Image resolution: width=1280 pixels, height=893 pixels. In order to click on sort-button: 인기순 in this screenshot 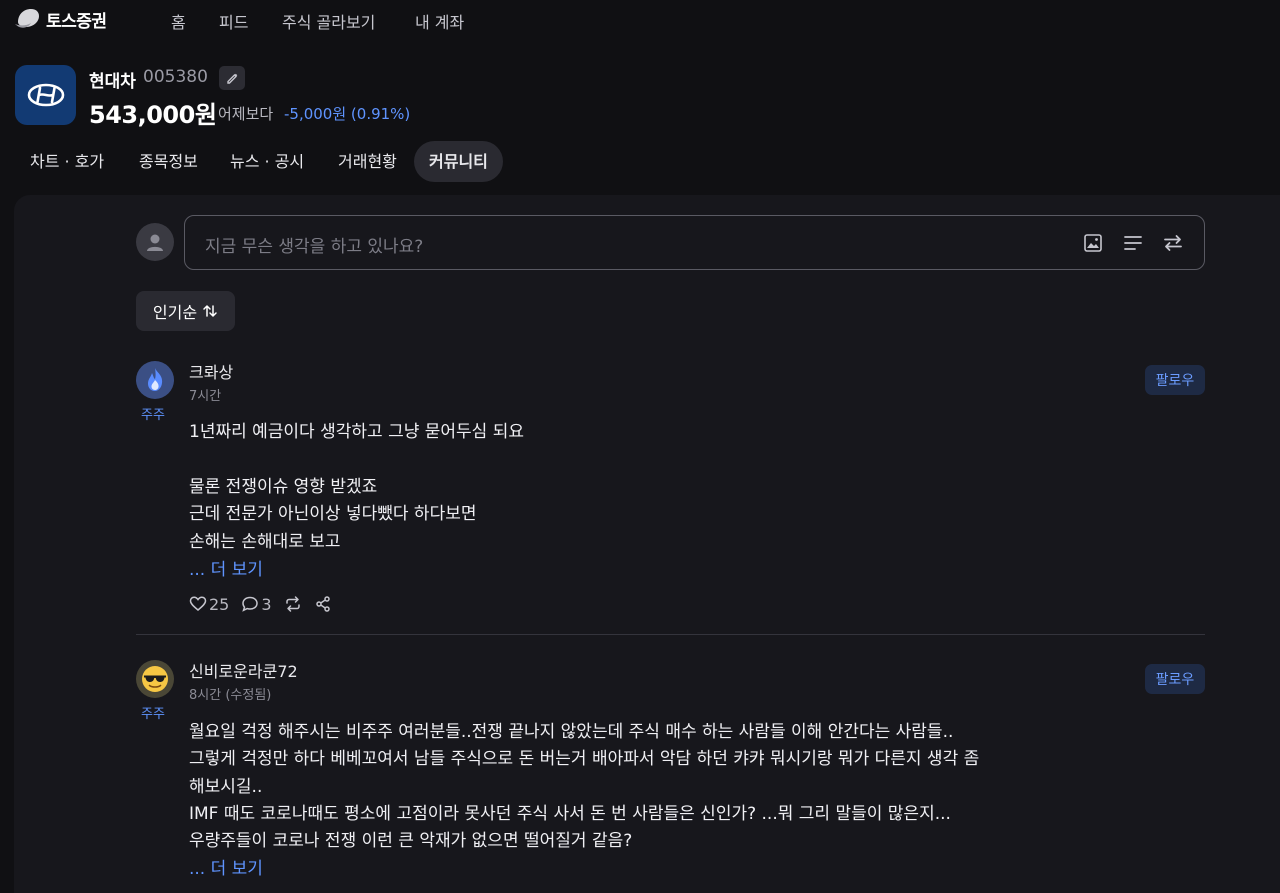, I will do `click(185, 311)`.